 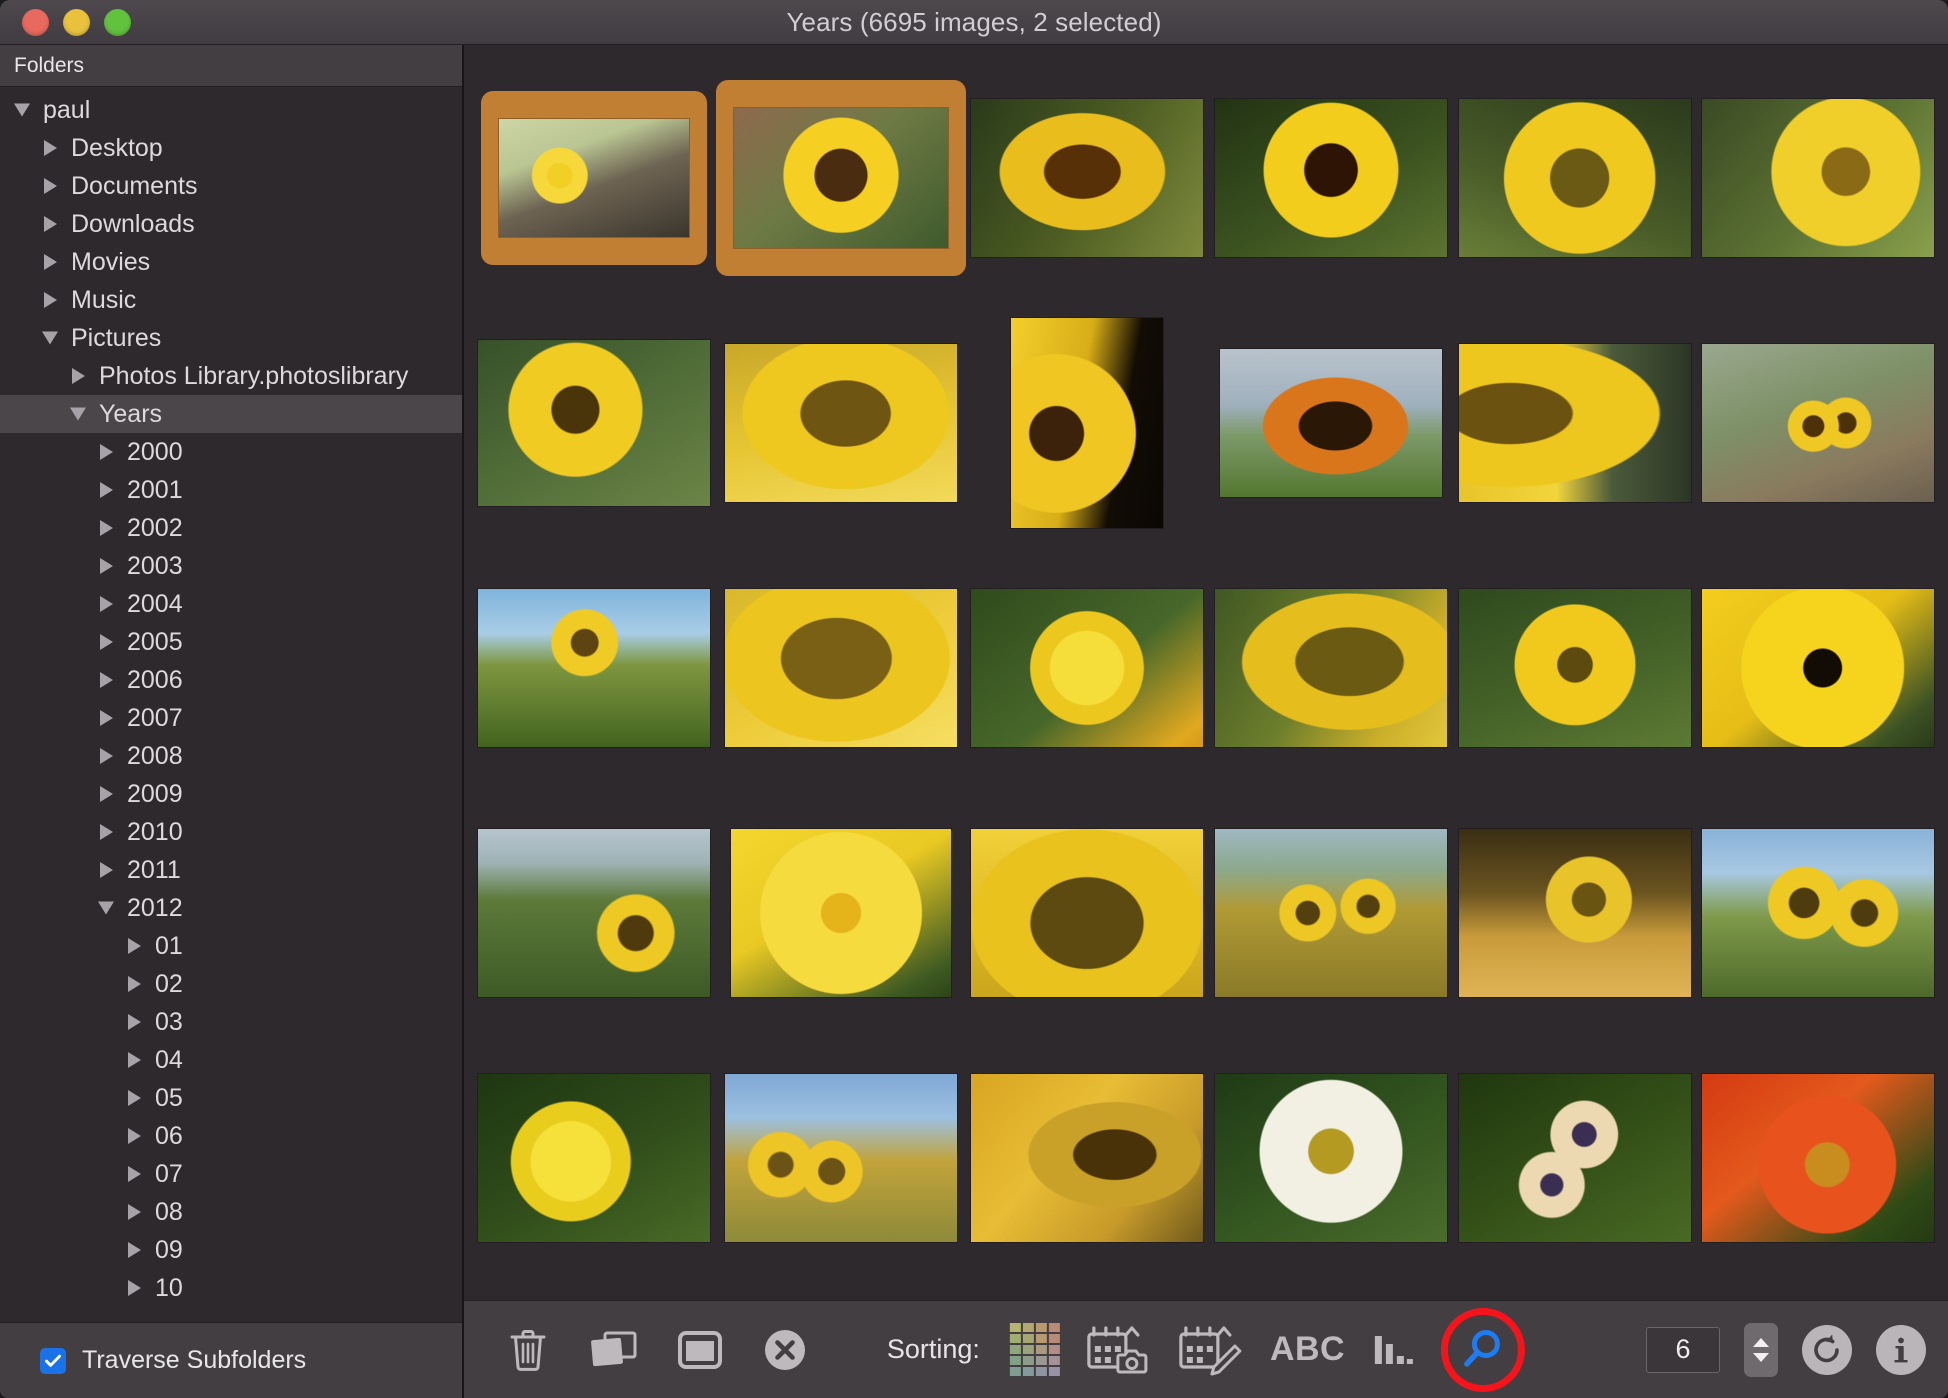 I want to click on folder-tree-item: 2010, so click(x=231, y=832).